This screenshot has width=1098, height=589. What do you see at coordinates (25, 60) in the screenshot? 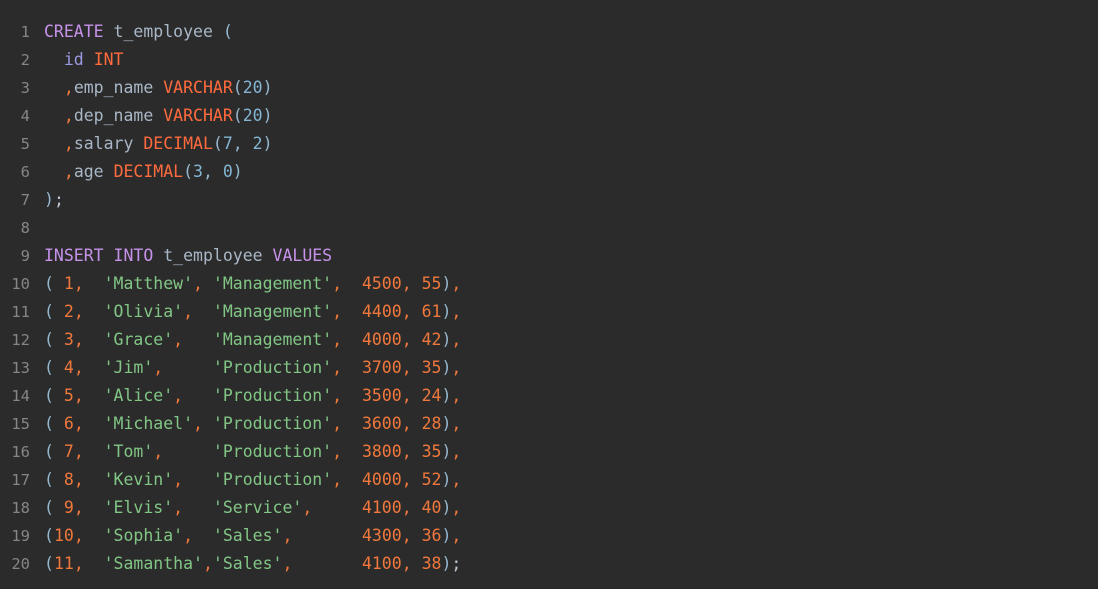
I see `line-number: 2` at bounding box center [25, 60].